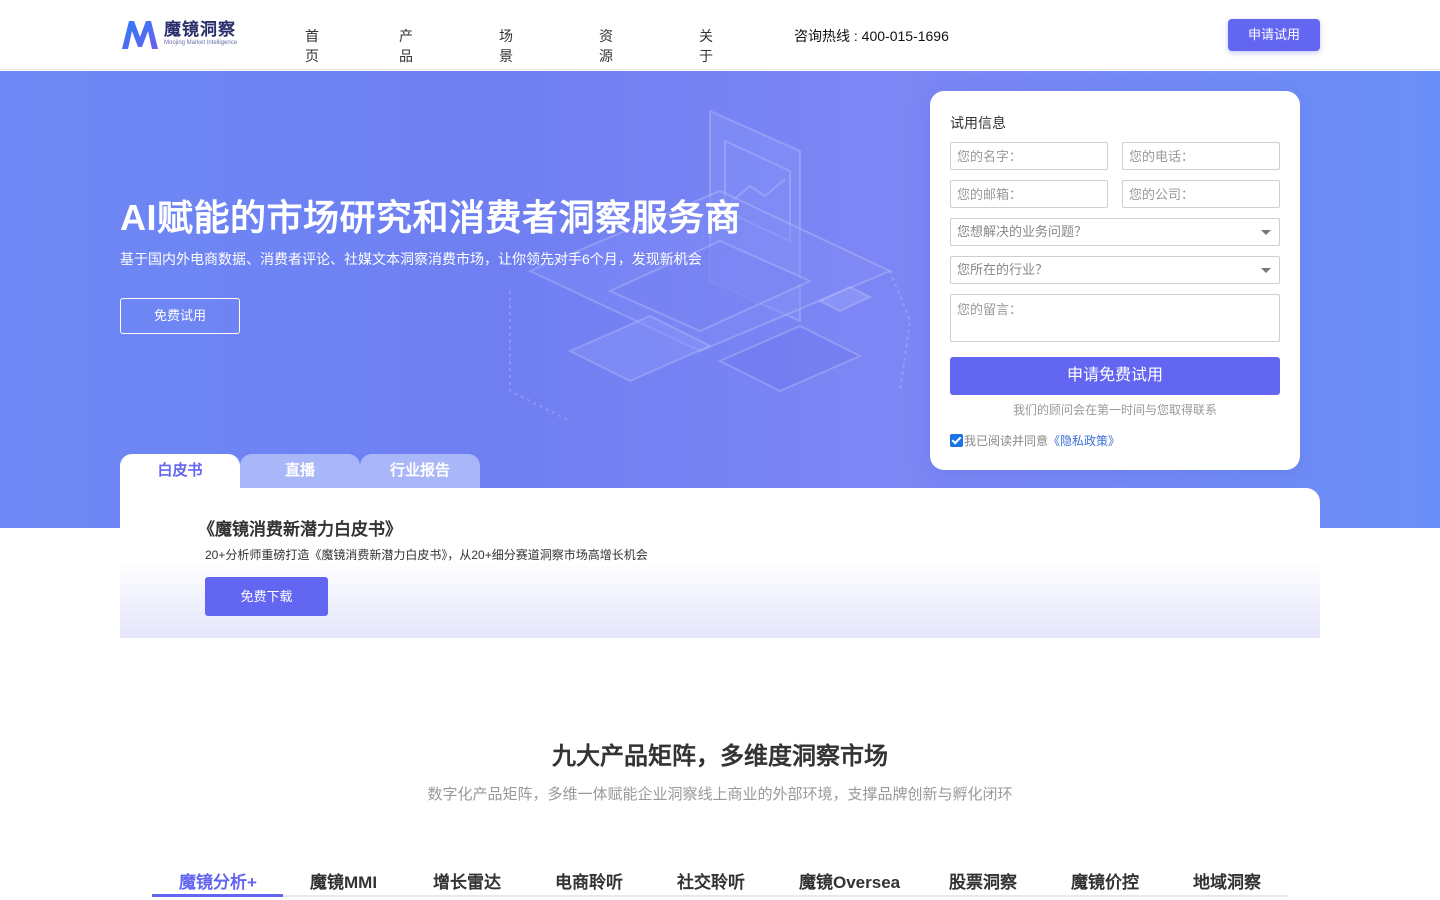 The height and width of the screenshot is (900, 1440). What do you see at coordinates (1029, 194) in the screenshot?
I see `email-input` at bounding box center [1029, 194].